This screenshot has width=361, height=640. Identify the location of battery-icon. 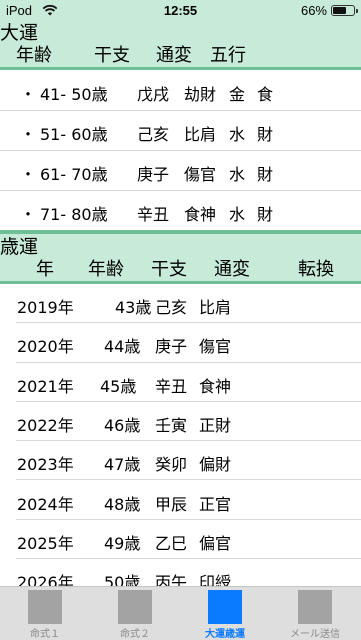
(344, 10).